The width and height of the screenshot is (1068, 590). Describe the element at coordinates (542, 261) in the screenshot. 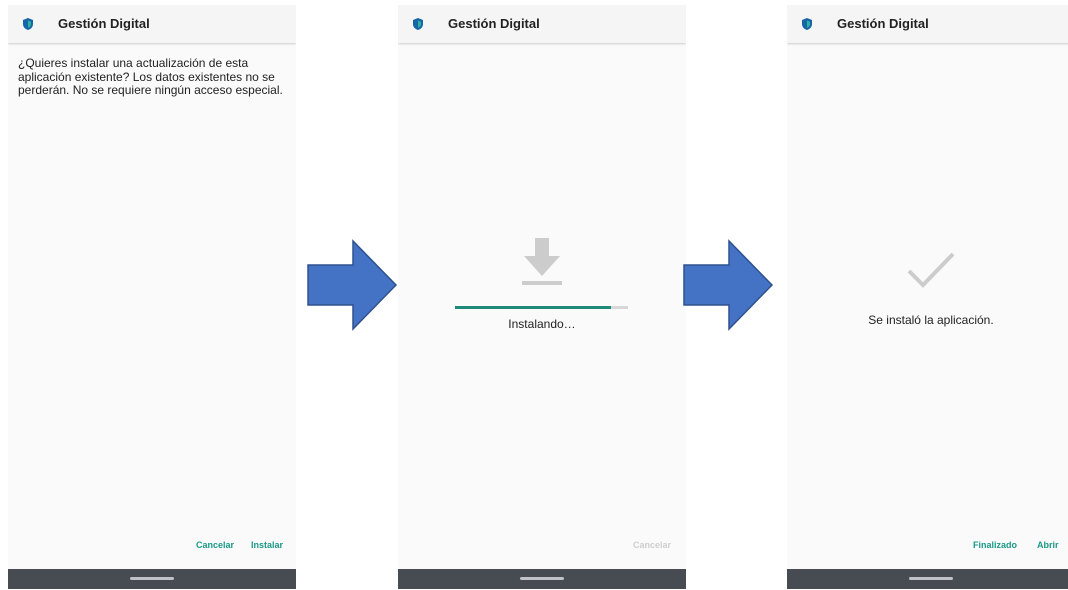

I see `download-icon` at that location.